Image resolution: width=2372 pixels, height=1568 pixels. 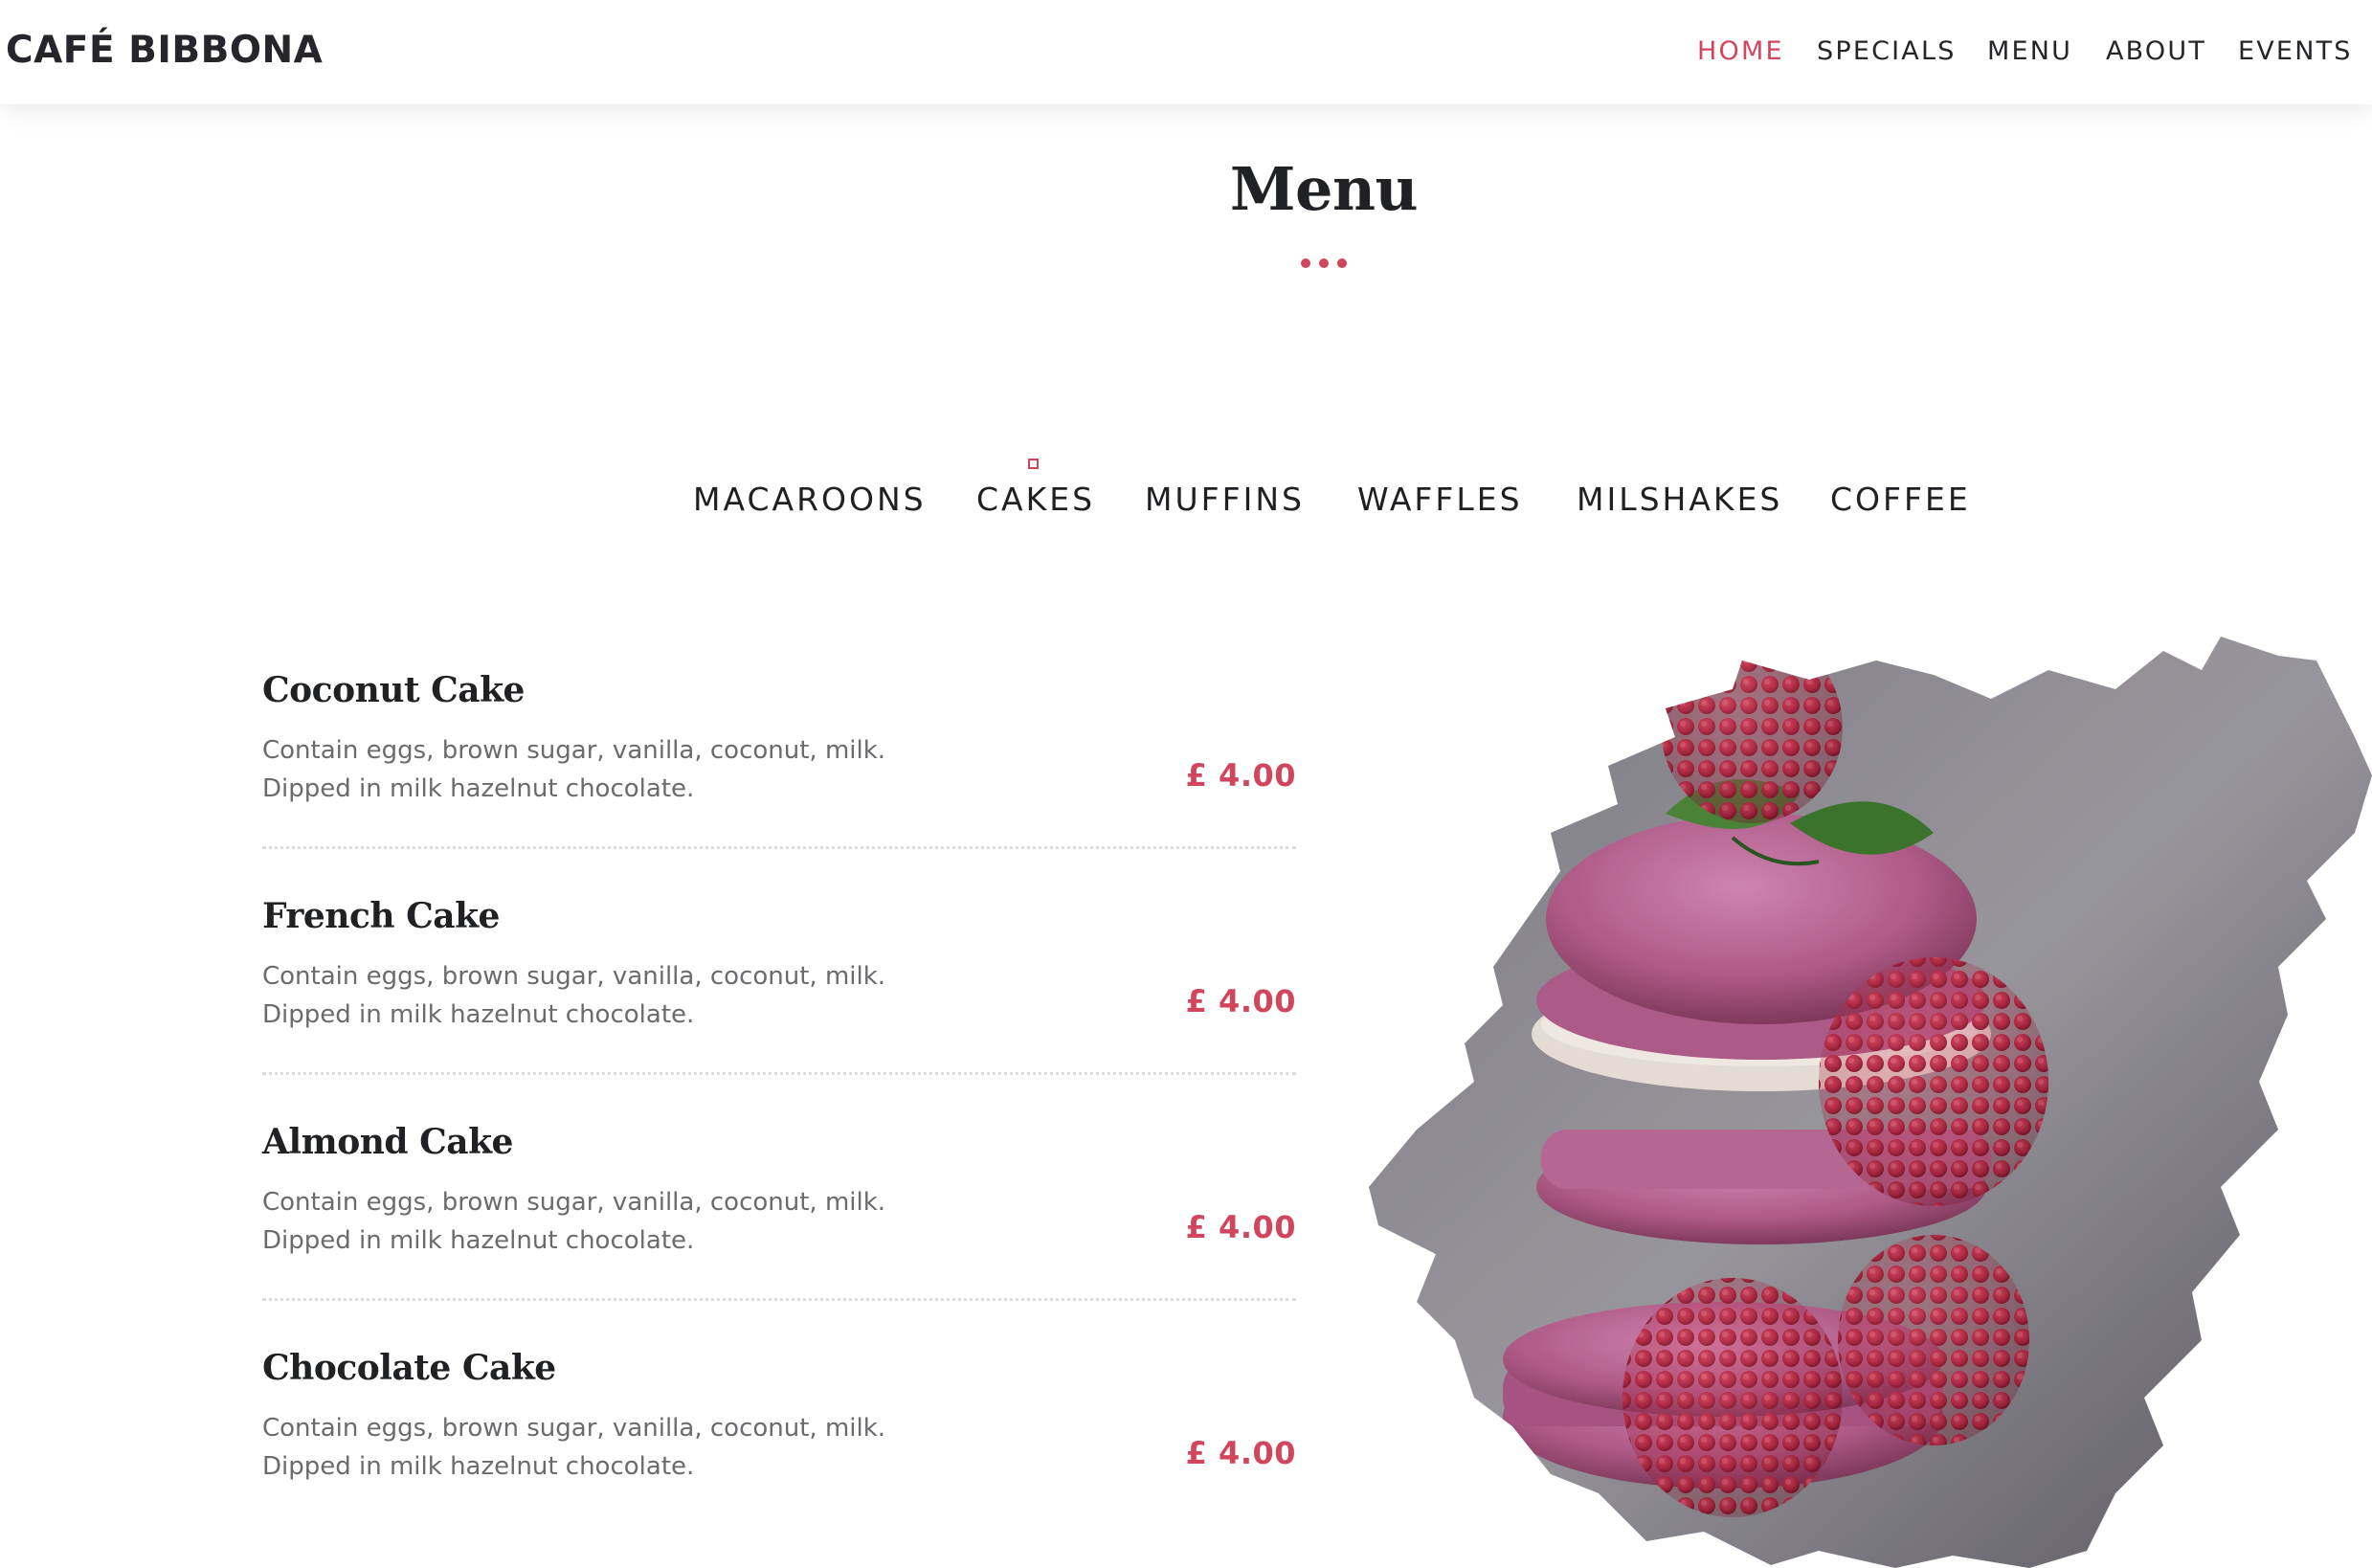 I want to click on nav-menu: MENU, so click(x=2030, y=52).